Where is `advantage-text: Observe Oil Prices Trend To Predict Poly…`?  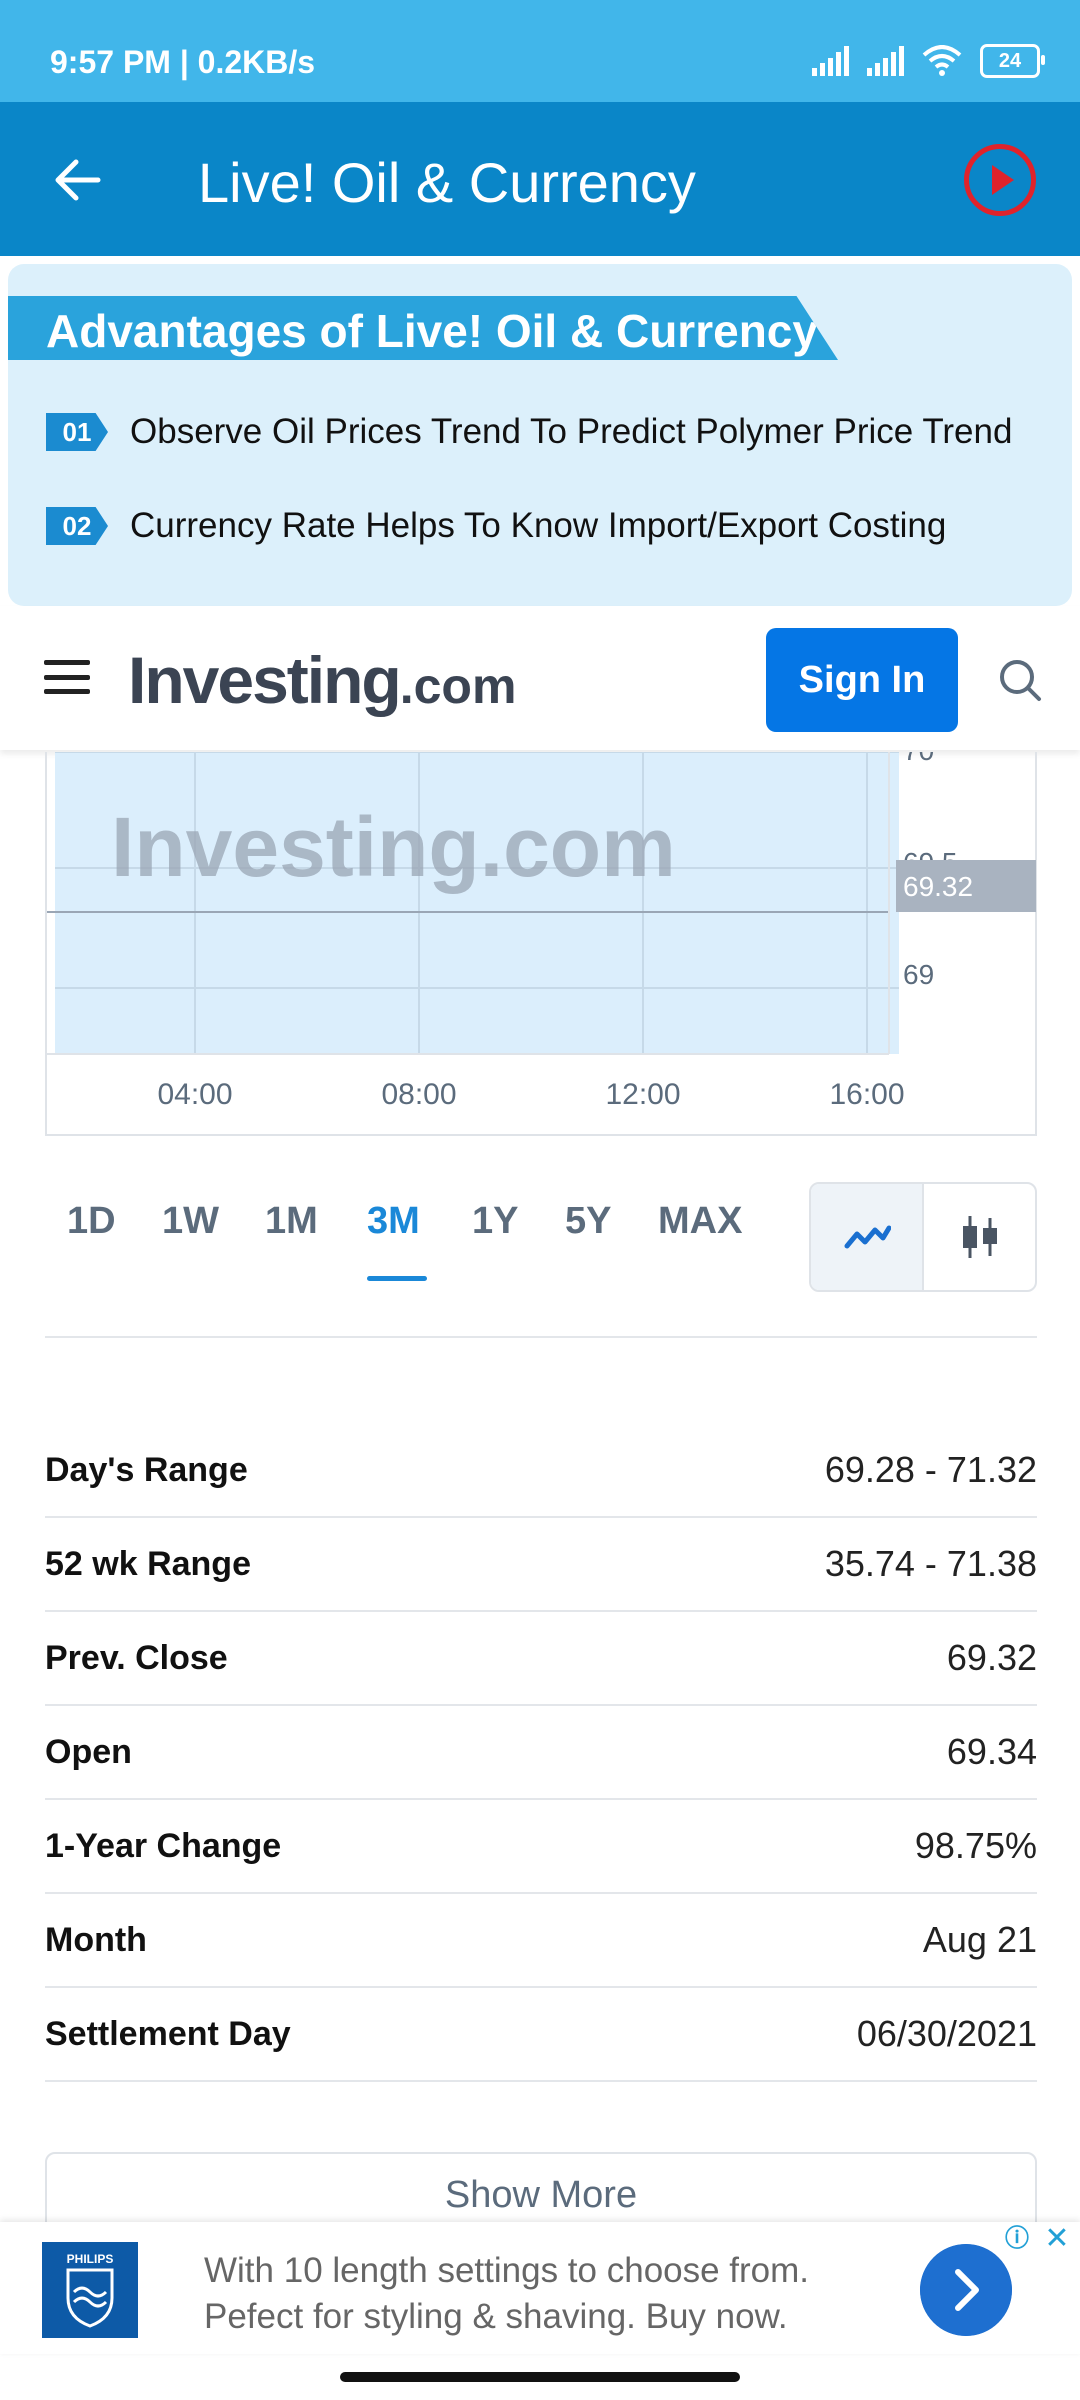 advantage-text: Observe Oil Prices Trend To Predict Poly… is located at coordinates (571, 431).